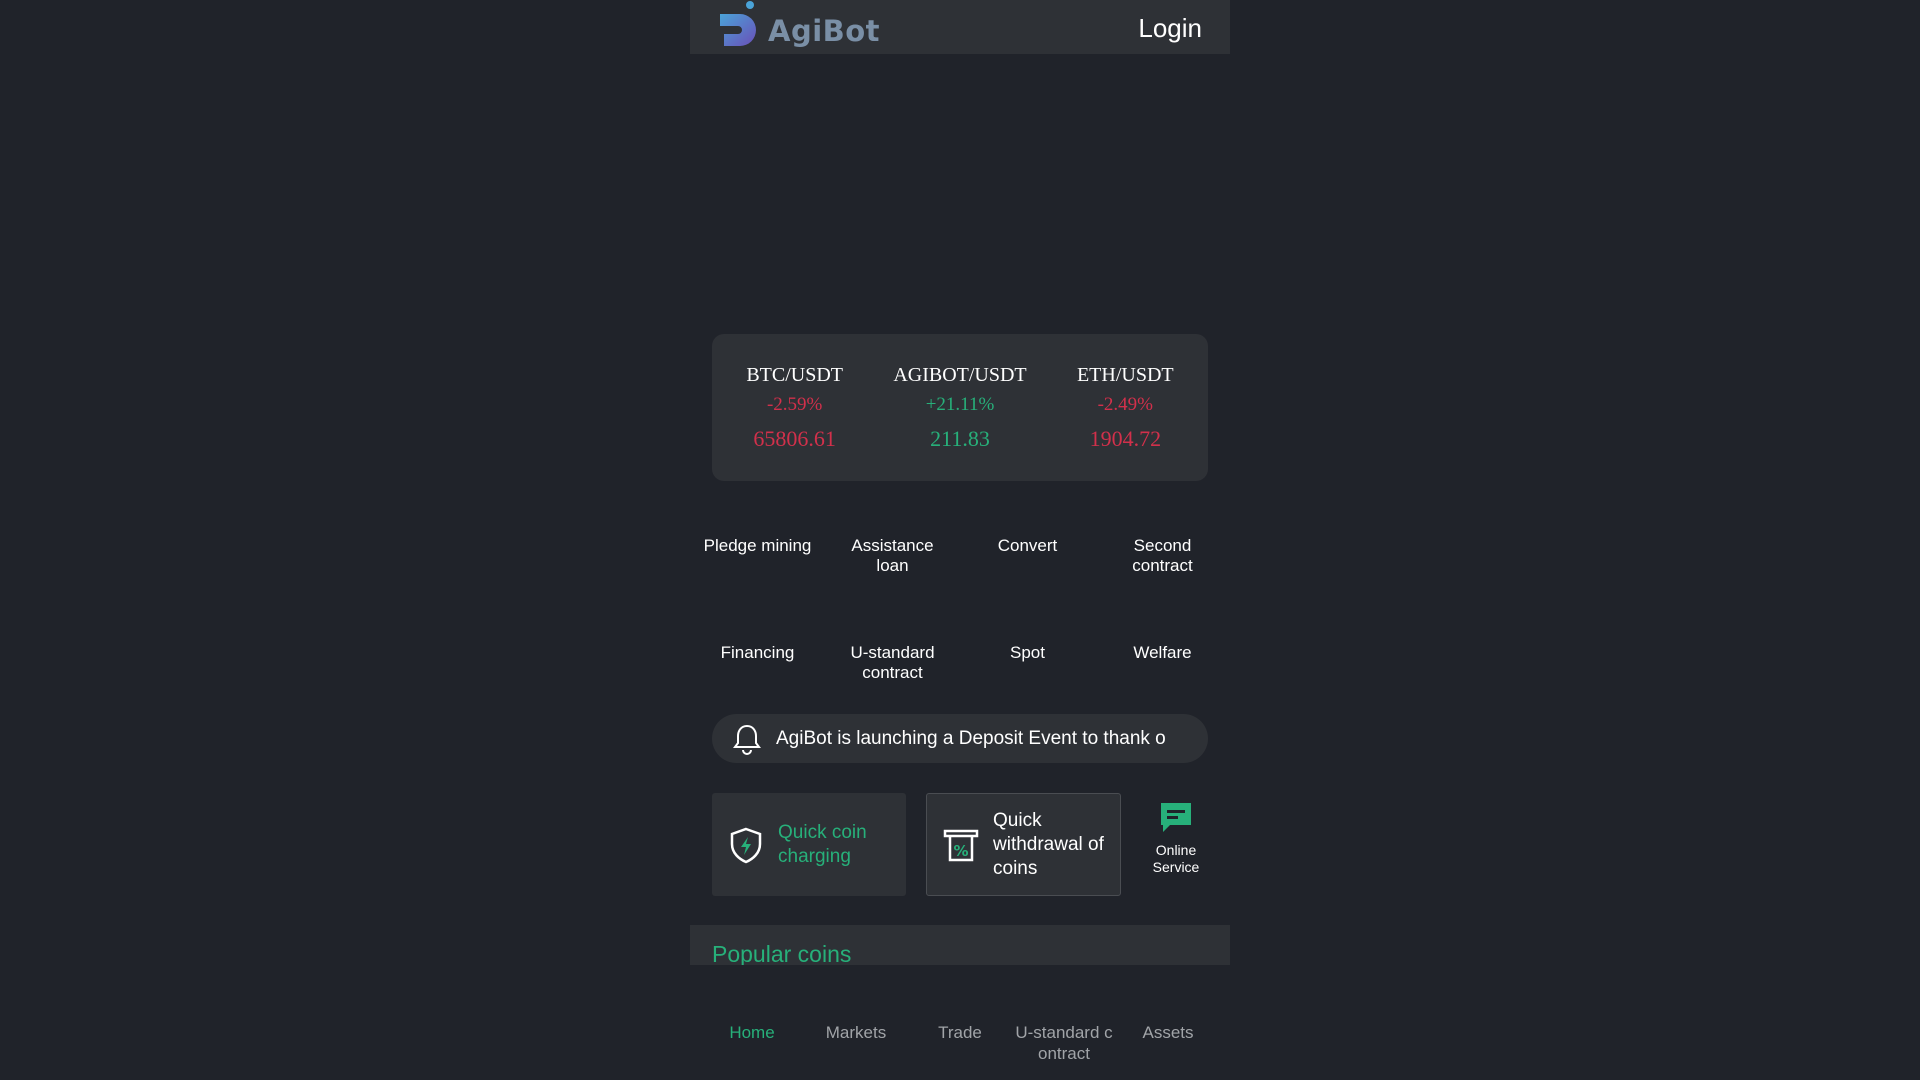 Image resolution: width=1920 pixels, height=1080 pixels. I want to click on shield-lightning-icon, so click(746, 845).